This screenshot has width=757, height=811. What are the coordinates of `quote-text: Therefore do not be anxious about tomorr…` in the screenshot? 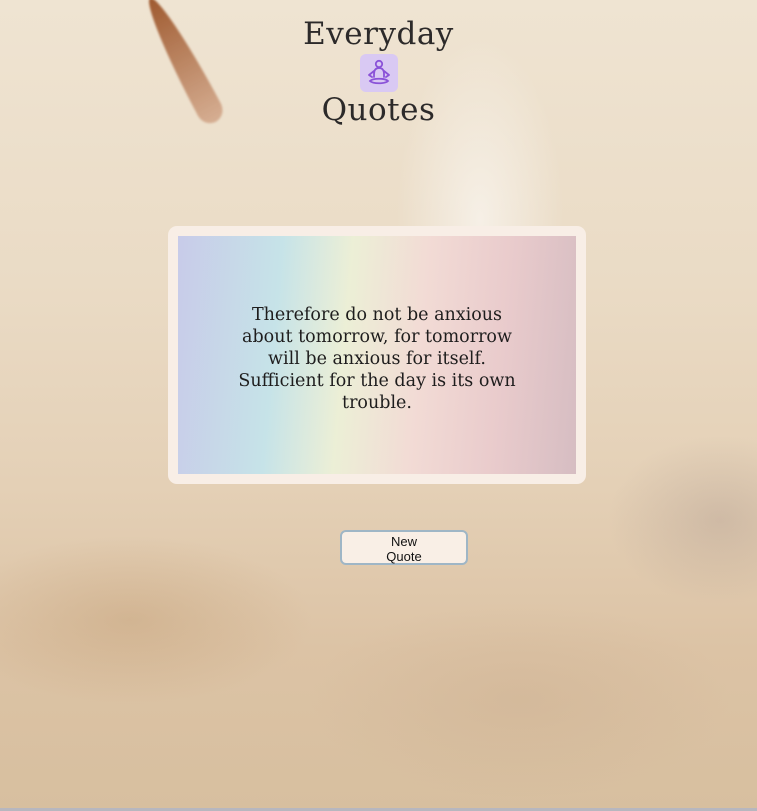 It's located at (377, 359).